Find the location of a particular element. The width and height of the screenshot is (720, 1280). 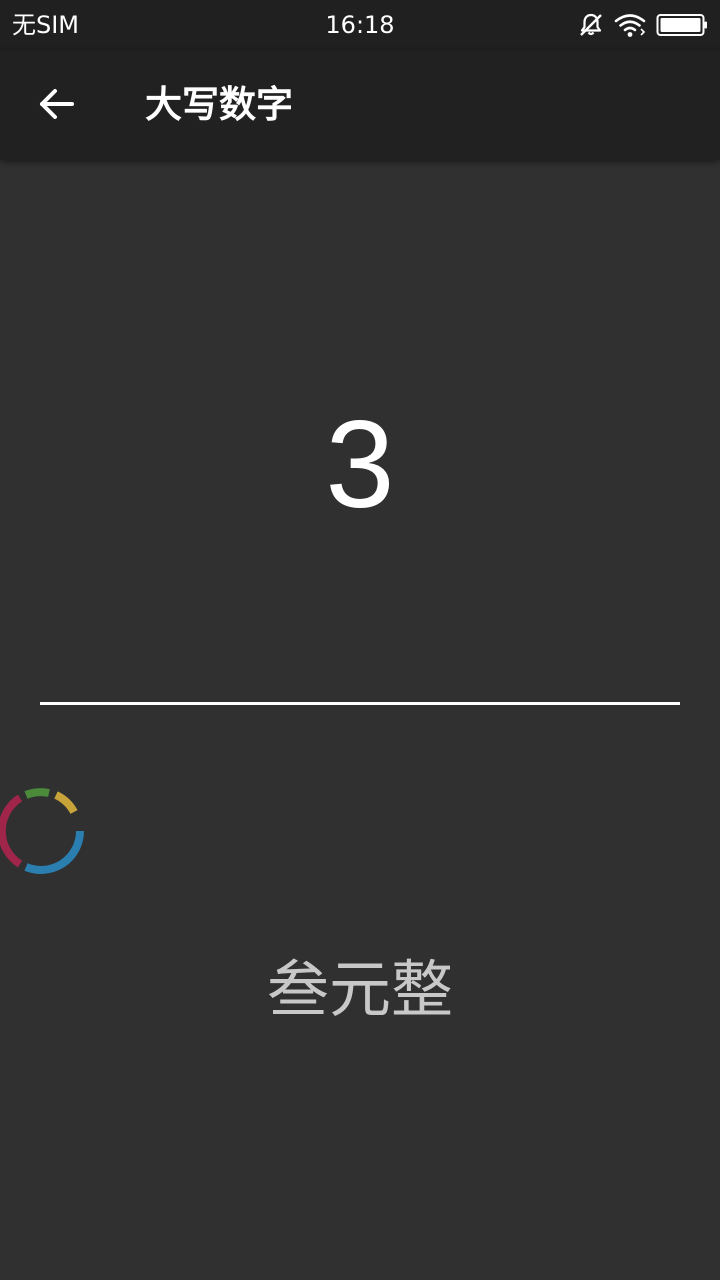

color-ring-icon is located at coordinates (43, 834).